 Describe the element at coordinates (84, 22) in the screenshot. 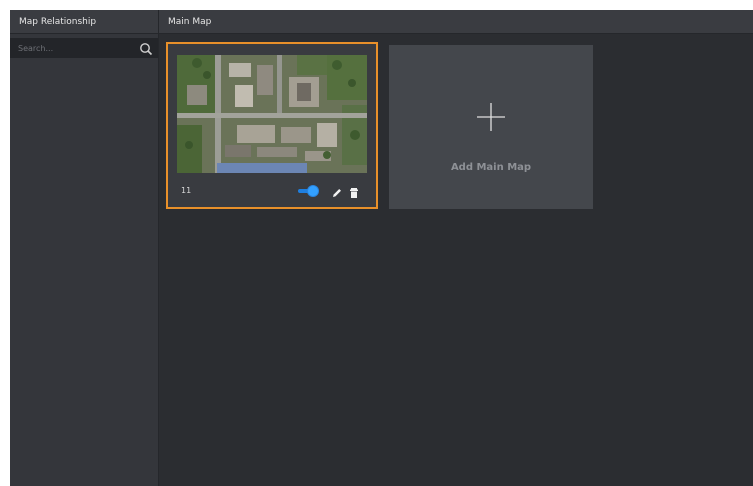

I see `sidebar-title: Map Relationship` at that location.